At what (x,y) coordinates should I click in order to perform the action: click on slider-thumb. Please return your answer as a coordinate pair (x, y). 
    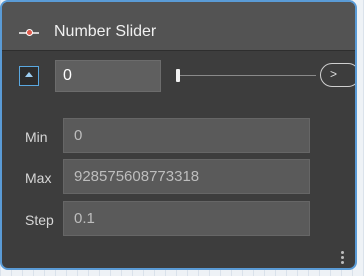
    Looking at the image, I should click on (178, 75).